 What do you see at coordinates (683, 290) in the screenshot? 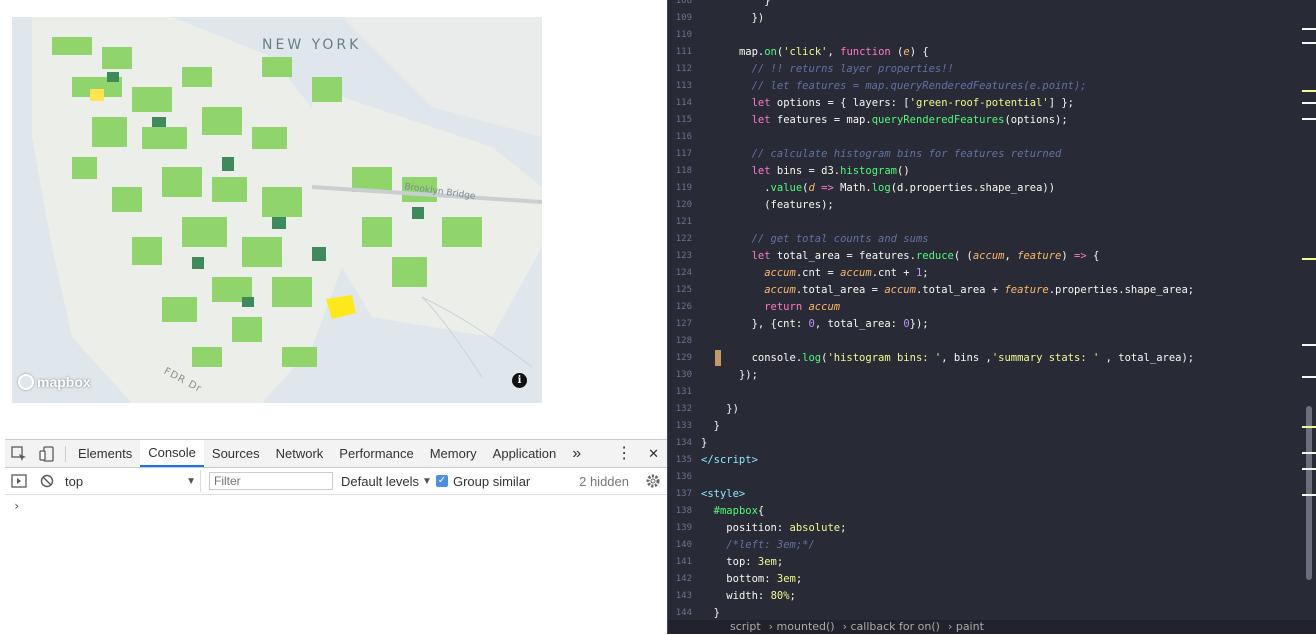
I see `line-number: 125` at bounding box center [683, 290].